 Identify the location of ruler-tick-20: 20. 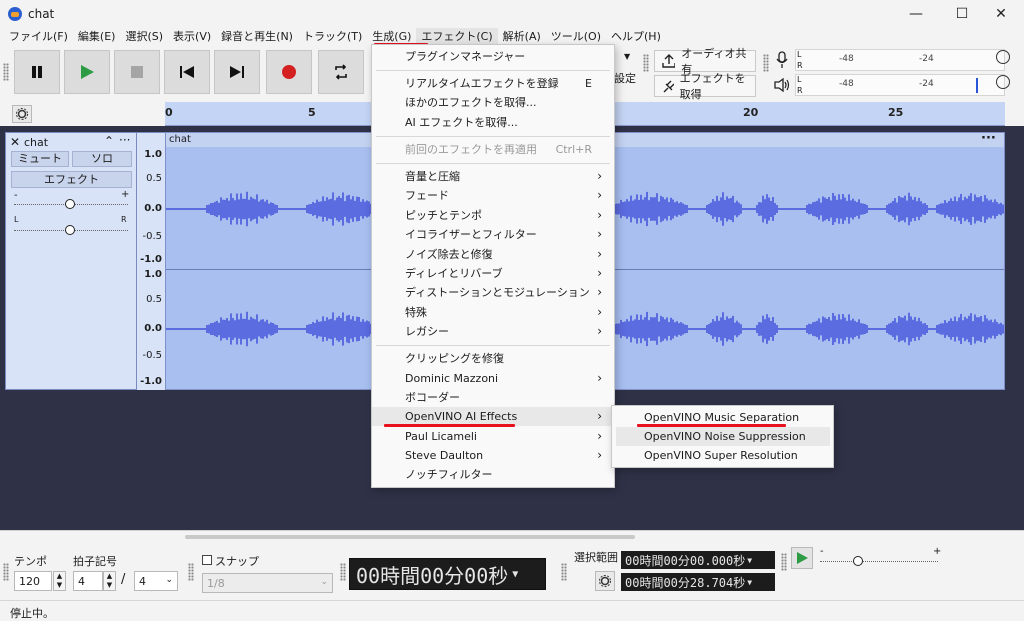
(751, 112).